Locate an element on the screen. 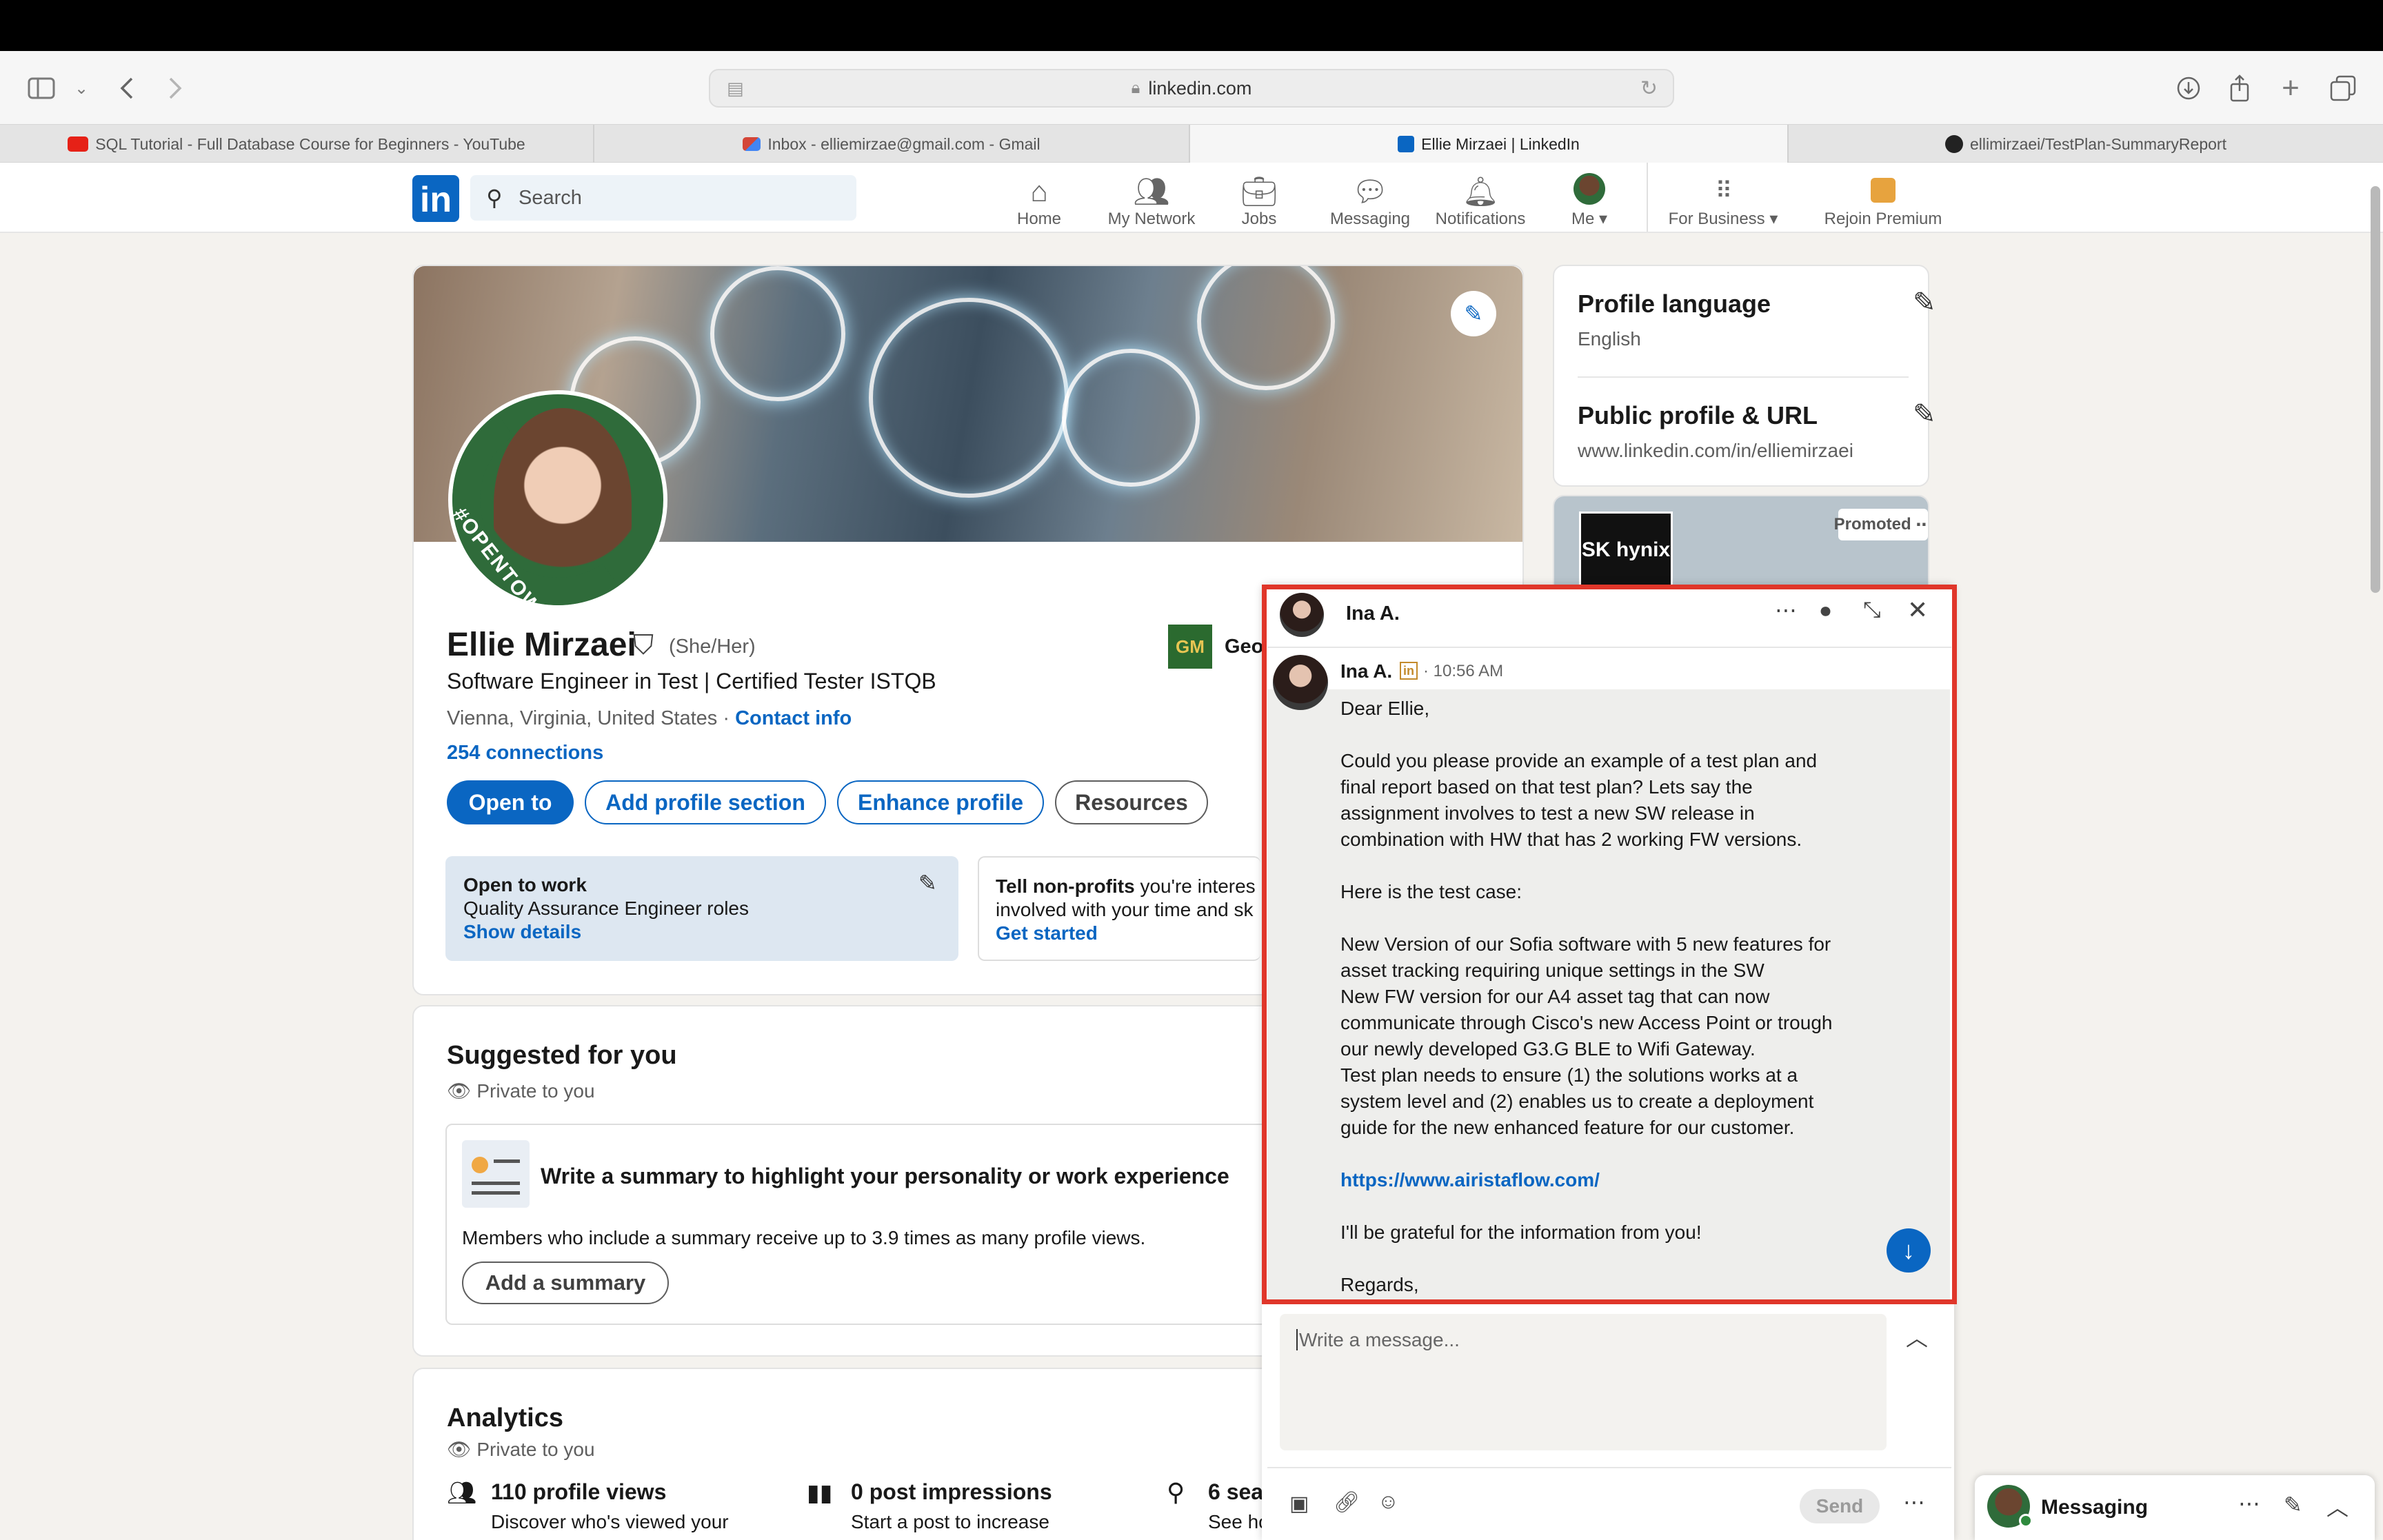 This screenshot has height=1540, width=2383. search-input: ⚲ Search is located at coordinates (663, 198).